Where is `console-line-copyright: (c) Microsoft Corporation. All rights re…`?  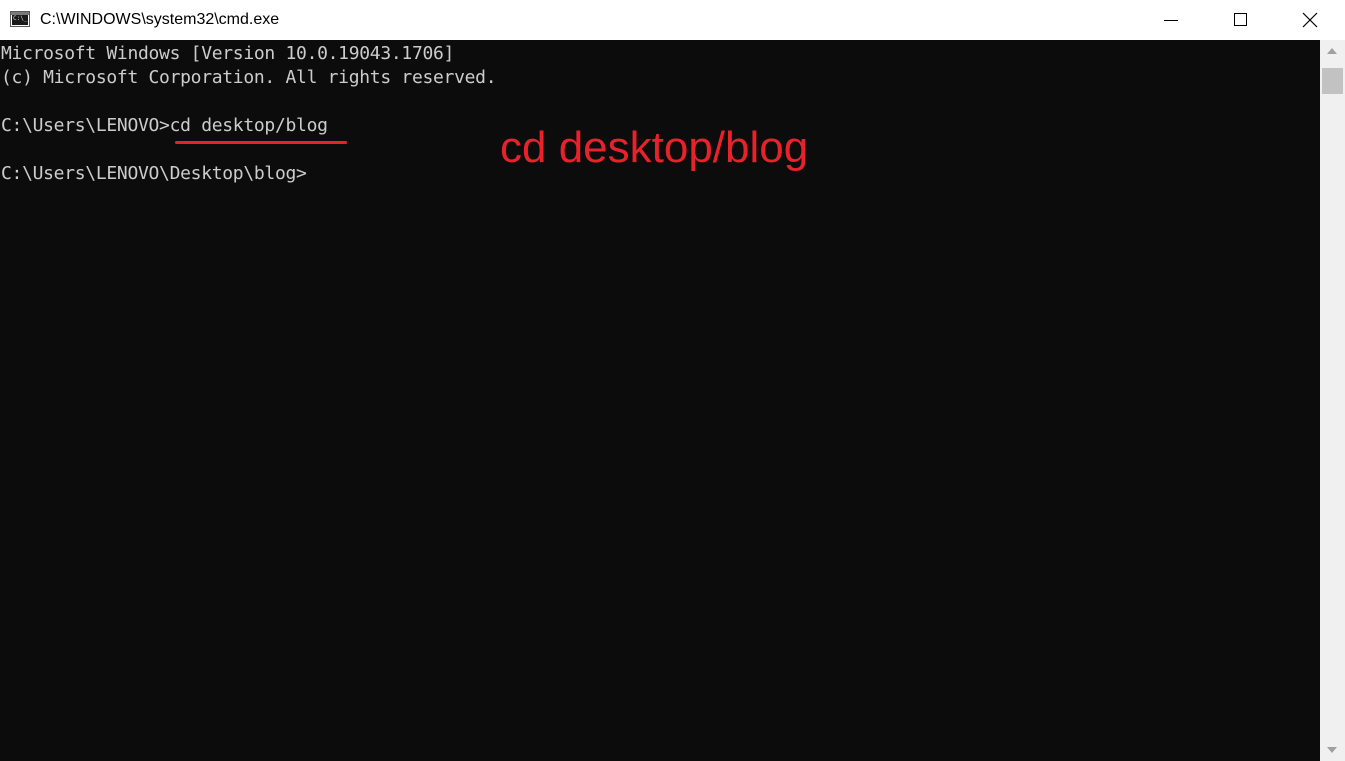 console-line-copyright: (c) Microsoft Corporation. All rights re… is located at coordinates (249, 77).